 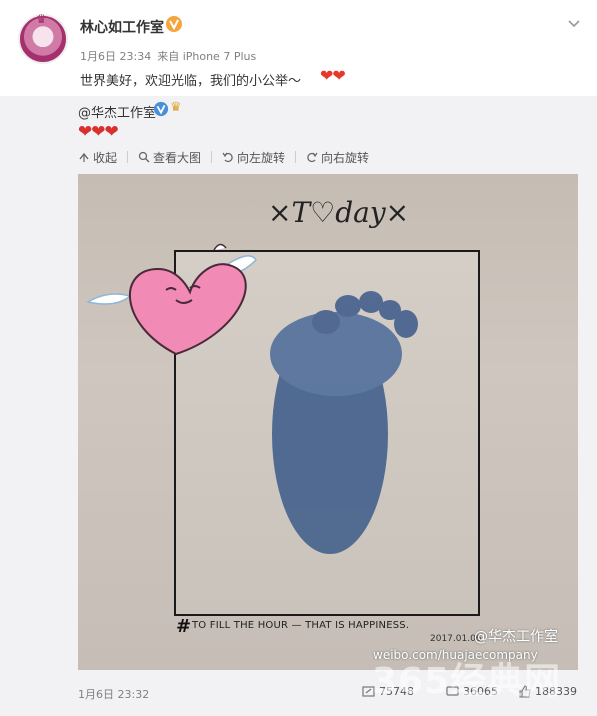 I want to click on collapse-button: 收起, so click(x=97, y=157).